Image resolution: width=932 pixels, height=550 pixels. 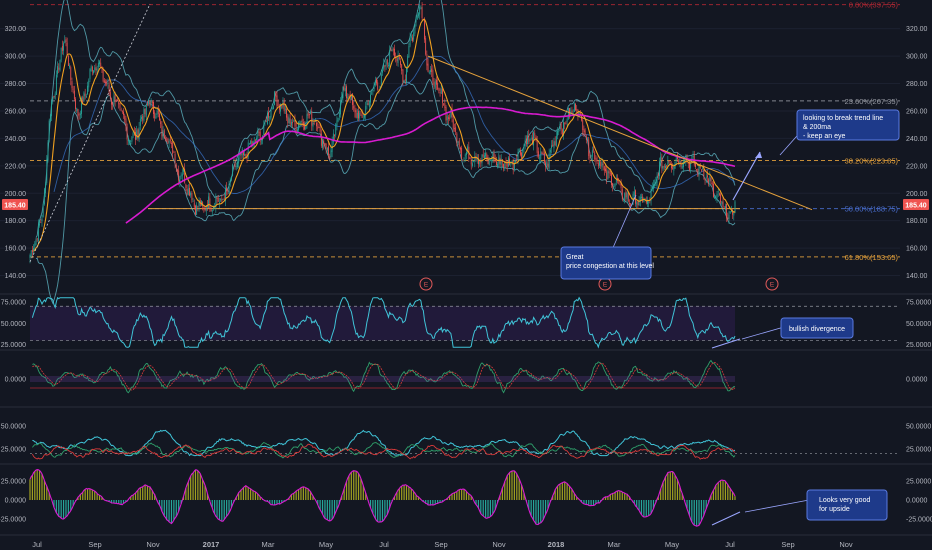 I want to click on y-tick-right-0-9: 320.00, so click(x=917, y=29).